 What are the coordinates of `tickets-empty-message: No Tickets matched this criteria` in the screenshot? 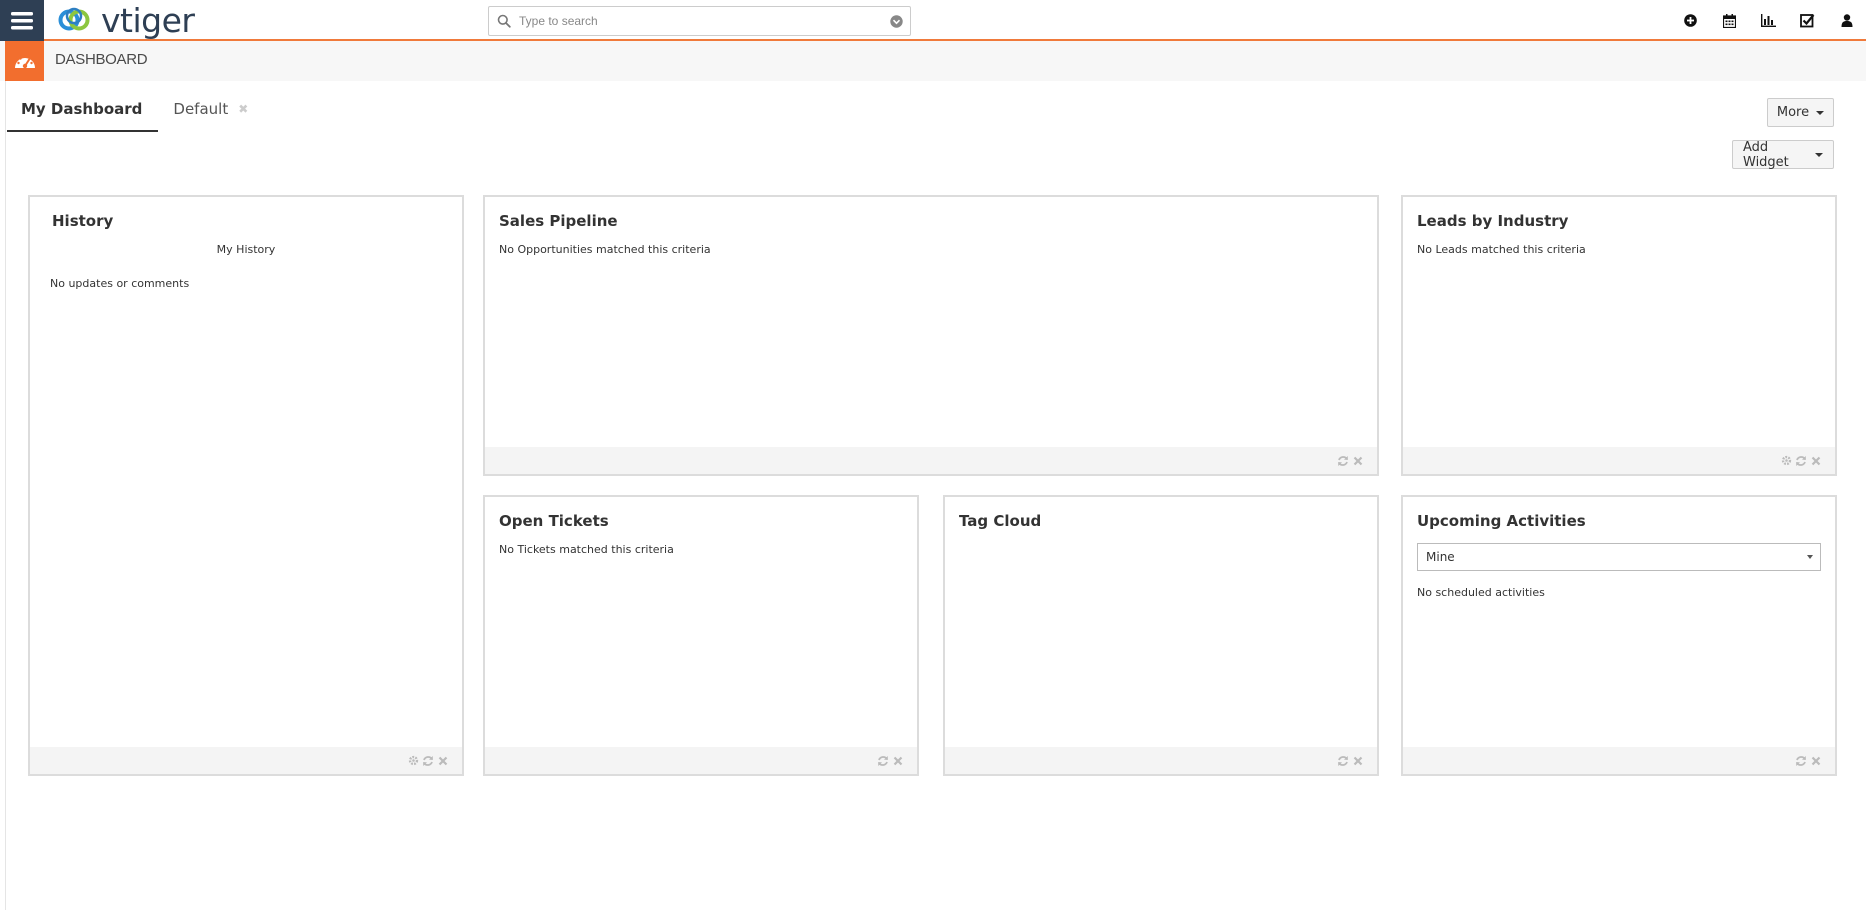 It's located at (586, 549).